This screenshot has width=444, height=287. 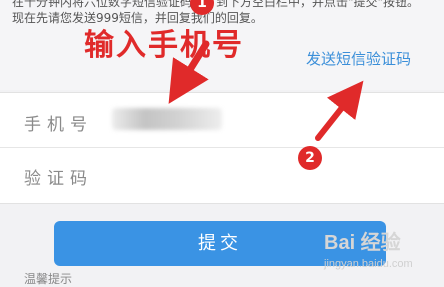 I want to click on annotation-title: 输入手机号, so click(x=164, y=45).